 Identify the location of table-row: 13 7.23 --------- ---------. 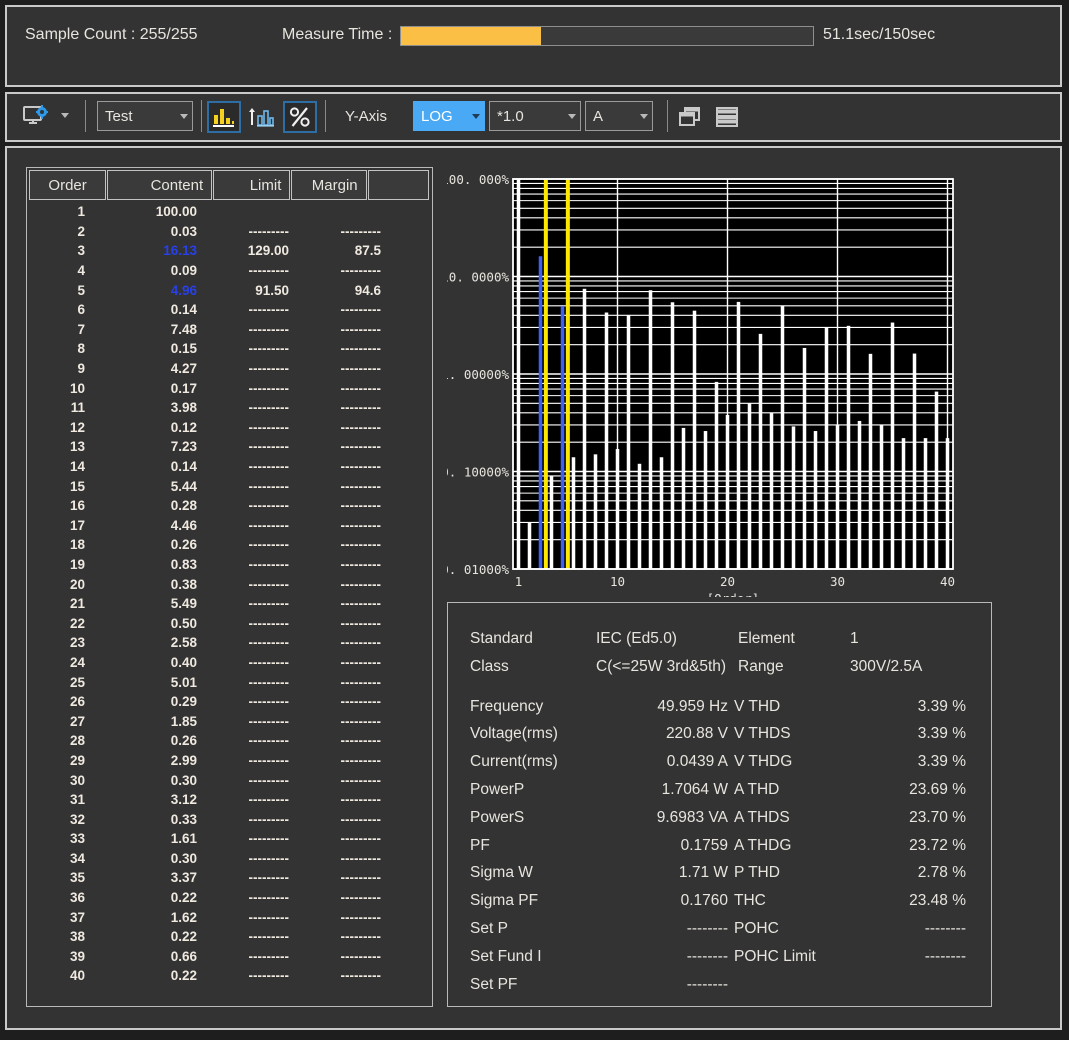
(229, 447).